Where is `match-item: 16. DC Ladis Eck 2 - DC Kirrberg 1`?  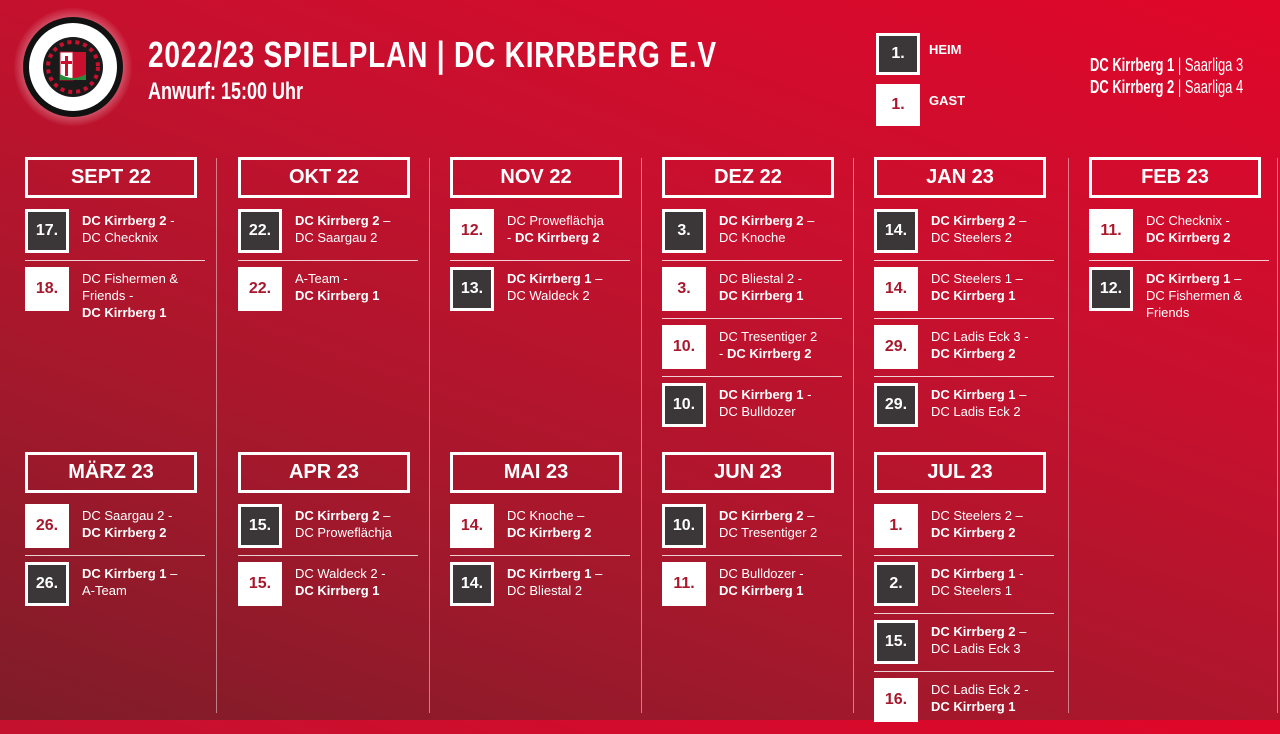
match-item: 16. DC Ladis Eck 2 - DC Kirrberg 1 is located at coordinates (964, 703).